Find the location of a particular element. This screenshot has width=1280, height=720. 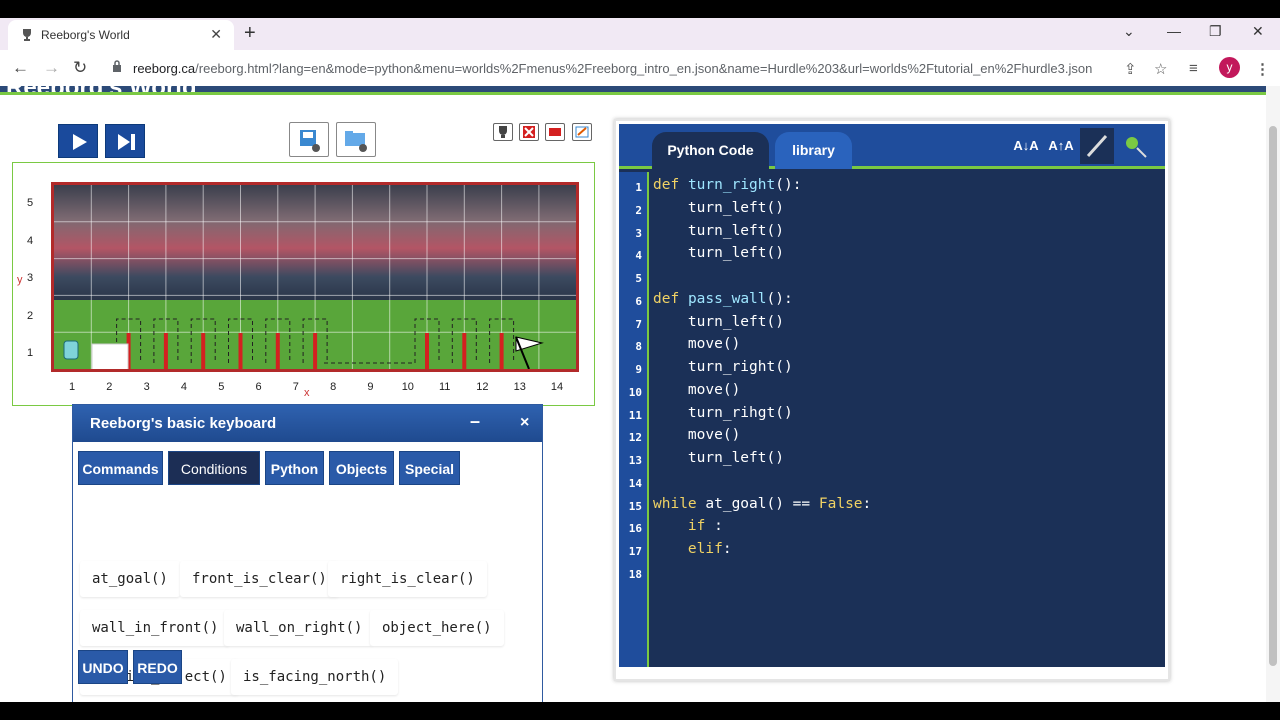

scrollbar-thumb is located at coordinates (1273, 396).